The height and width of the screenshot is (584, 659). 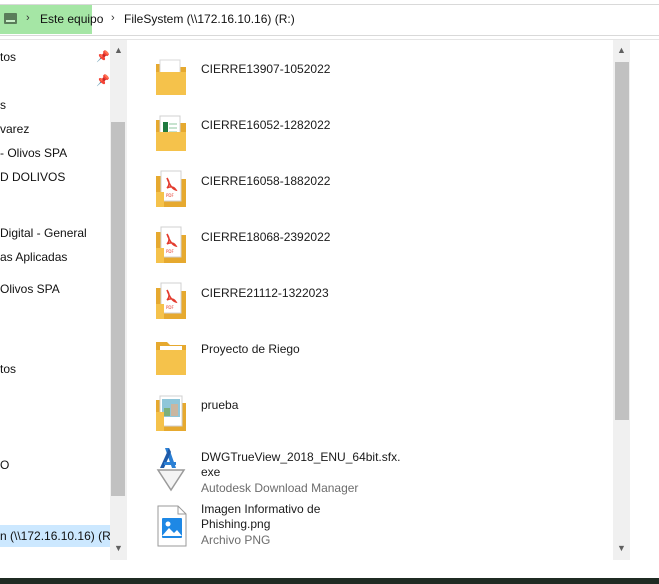 What do you see at coordinates (30, 289) in the screenshot?
I see `nav-item: Olivos SPA` at bounding box center [30, 289].